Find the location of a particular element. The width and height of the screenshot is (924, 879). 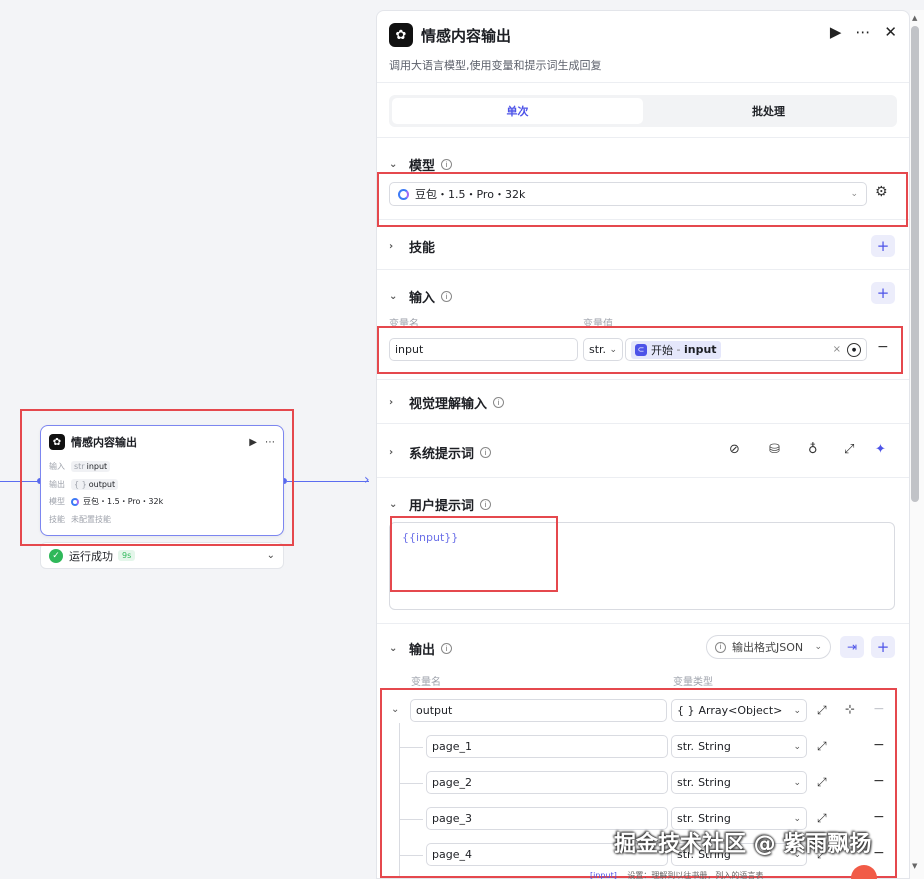

scroll-down-icon: ▼ is located at coordinates (914, 866).